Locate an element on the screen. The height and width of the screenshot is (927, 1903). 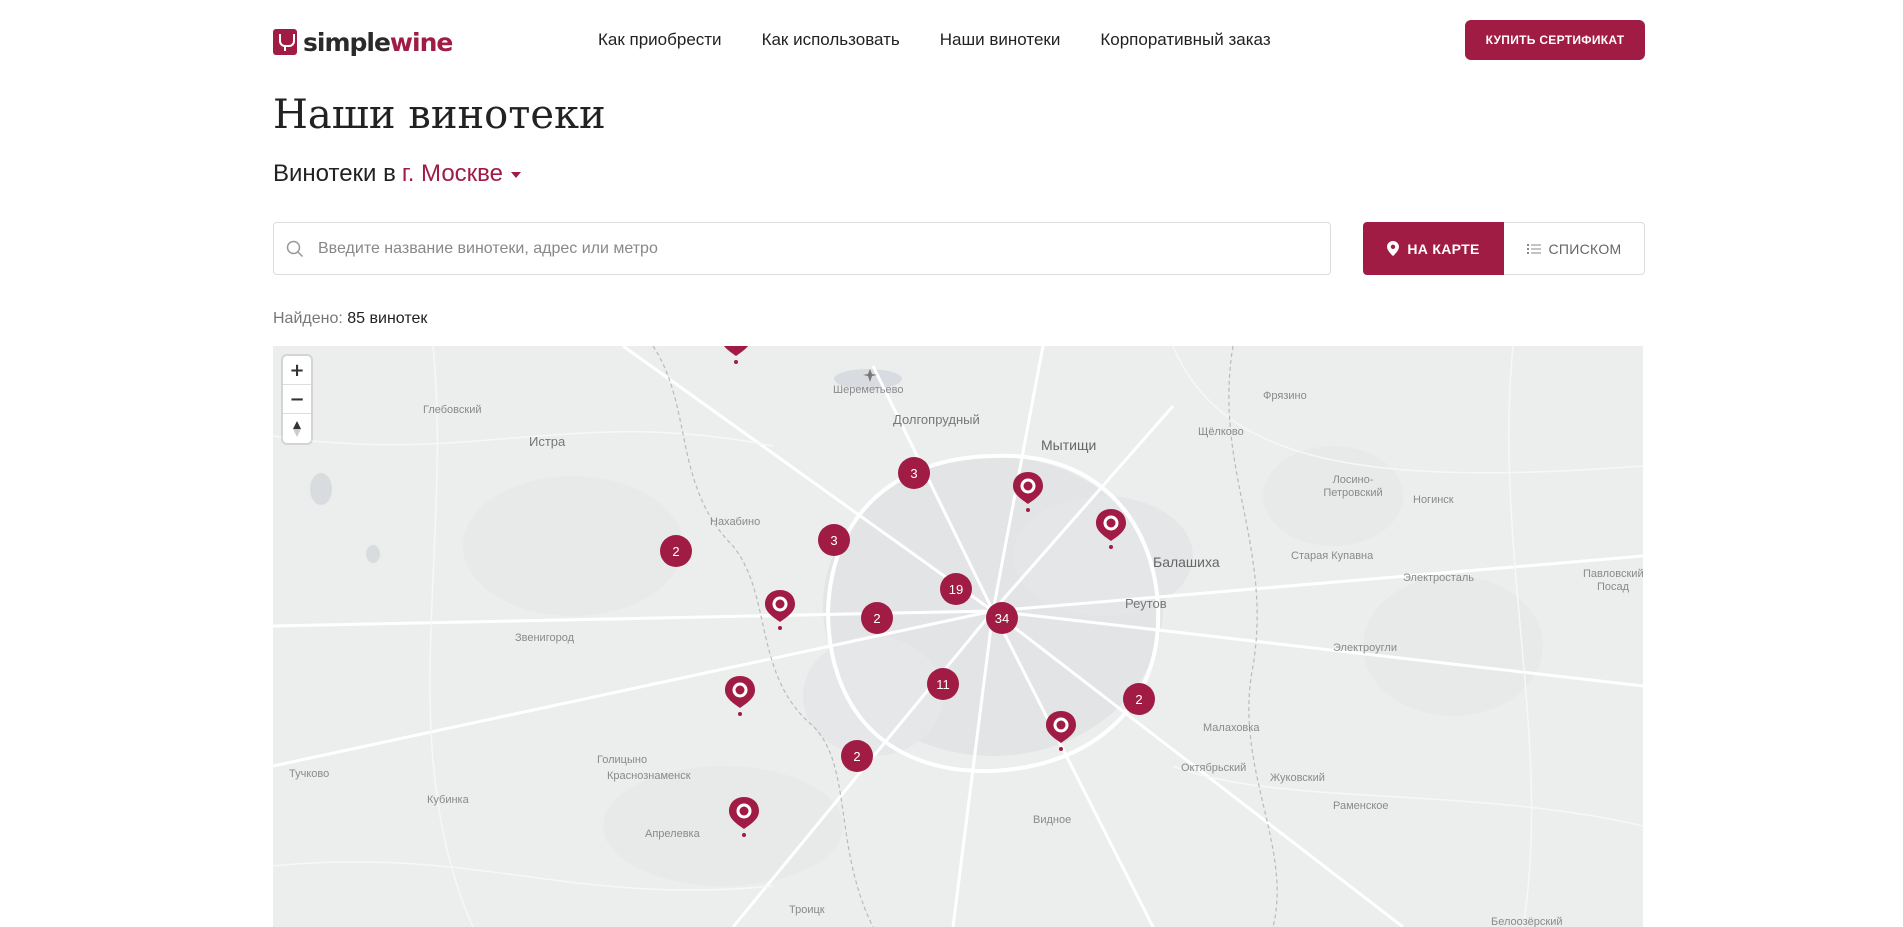
map-label: Фрязино is located at coordinates (1285, 396).